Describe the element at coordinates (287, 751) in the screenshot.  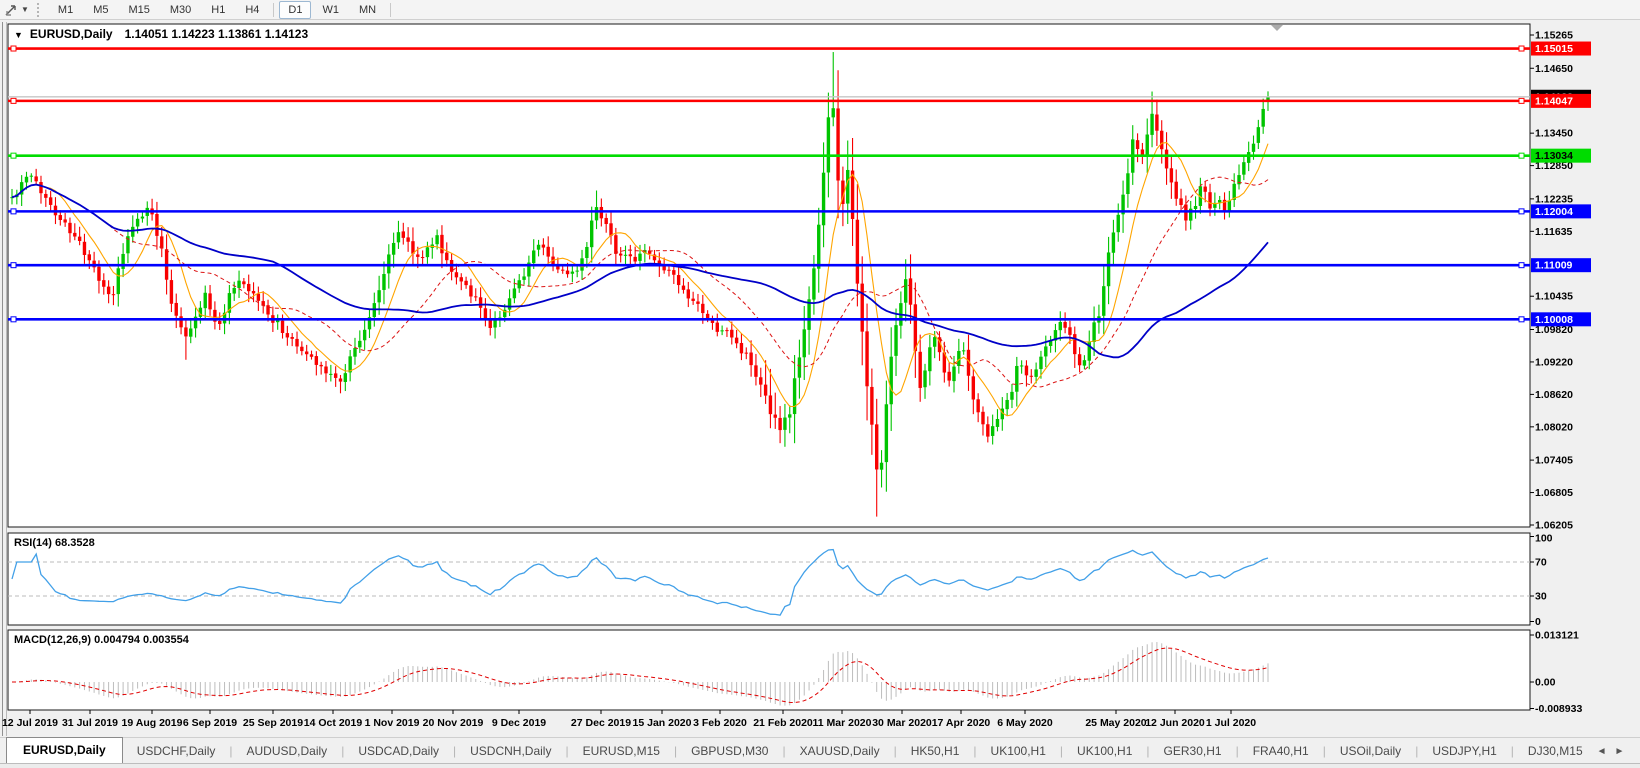
I see `symbol-tab-AUDUSD-Daily: AUDUSD,Daily` at that location.